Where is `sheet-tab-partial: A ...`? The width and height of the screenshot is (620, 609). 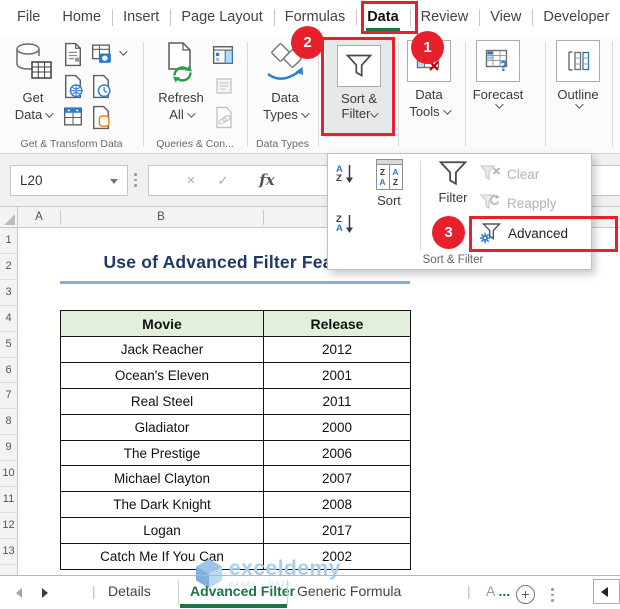
sheet-tab-partial: A ... is located at coordinates (498, 591).